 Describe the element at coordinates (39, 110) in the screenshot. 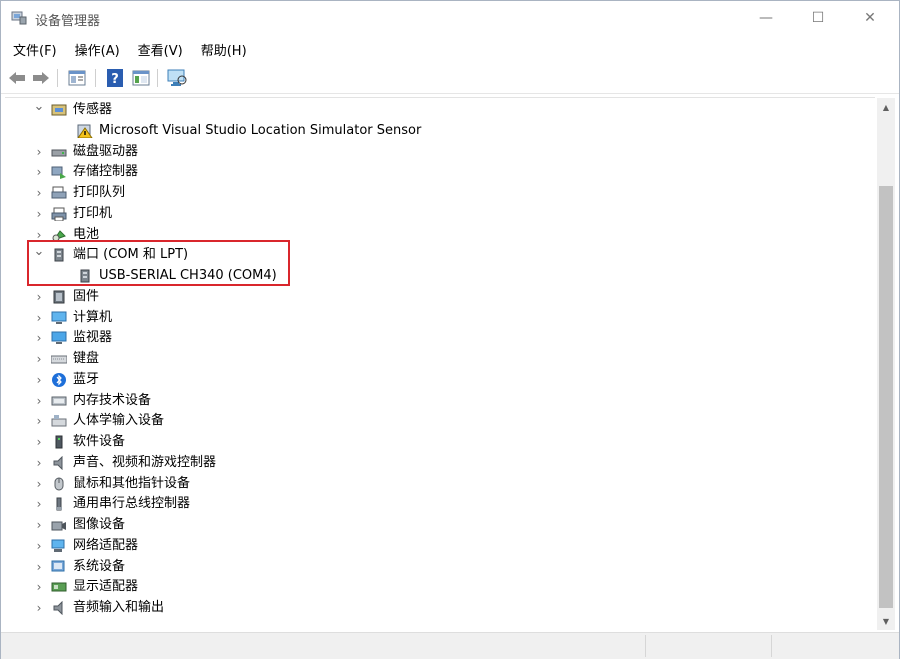

I see `chevron-down-icon: ⌄` at that location.